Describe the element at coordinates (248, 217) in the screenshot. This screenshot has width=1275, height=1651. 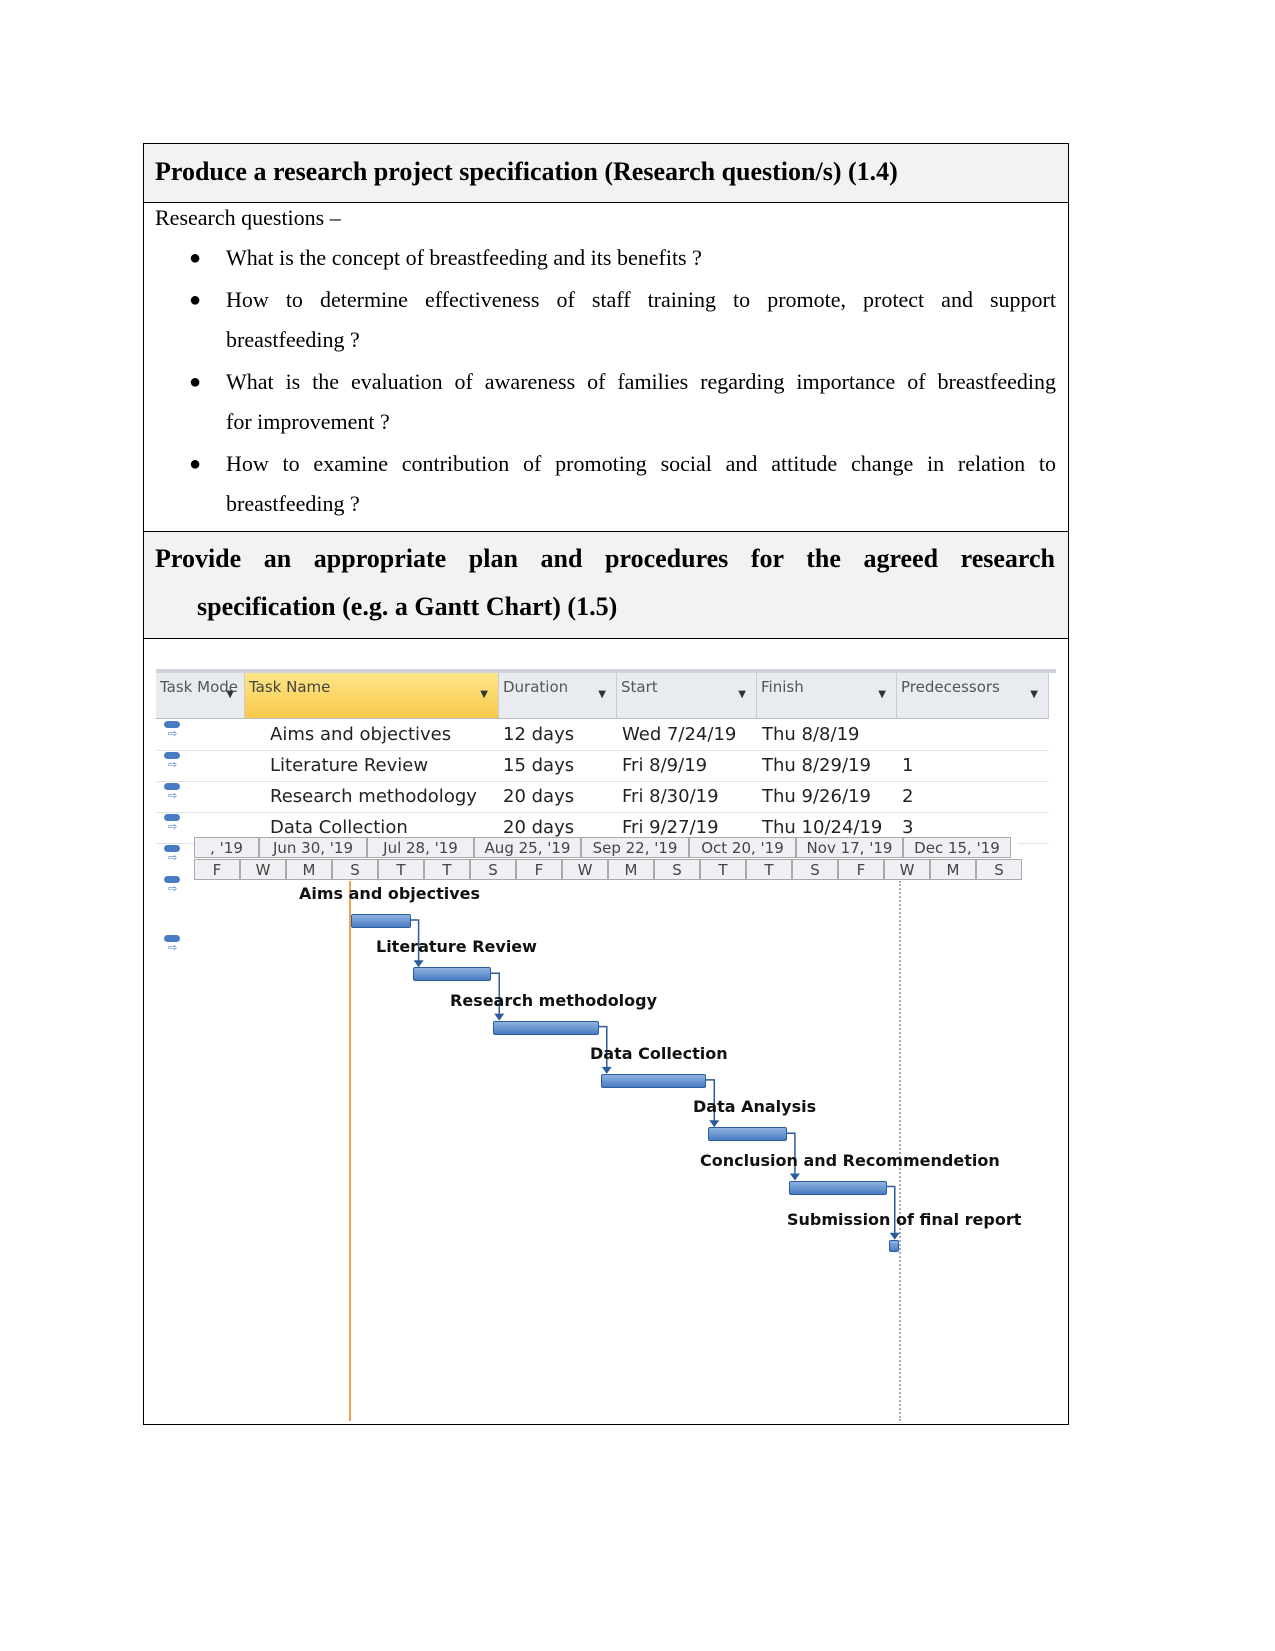
I see `intro-text: Research questions –` at that location.